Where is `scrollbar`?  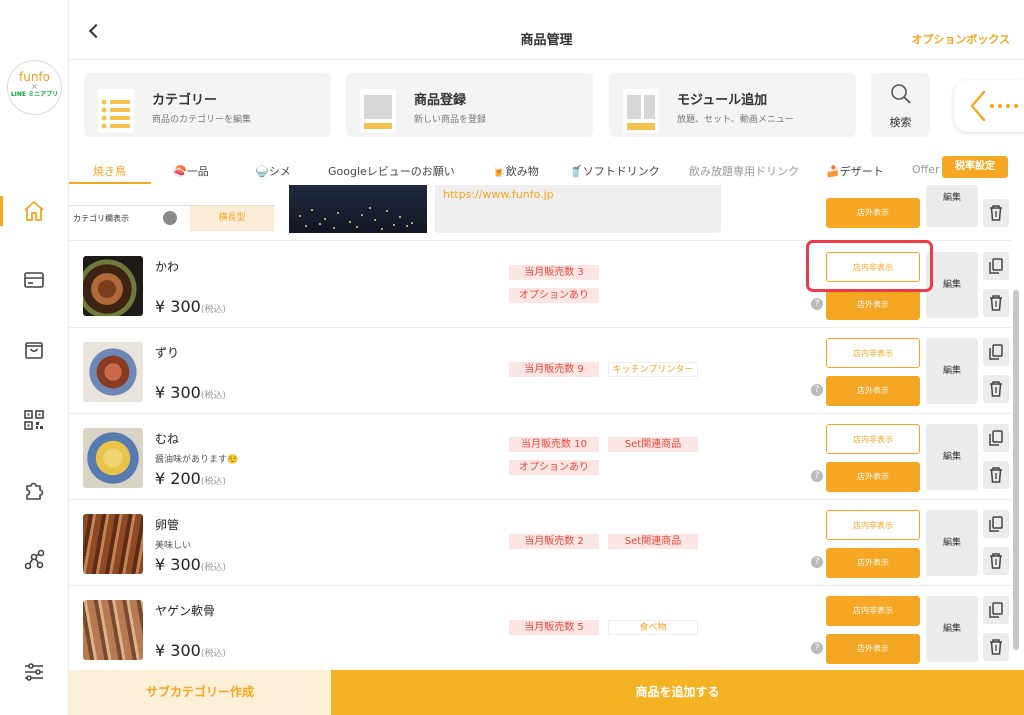 scrollbar is located at coordinates (1016, 470).